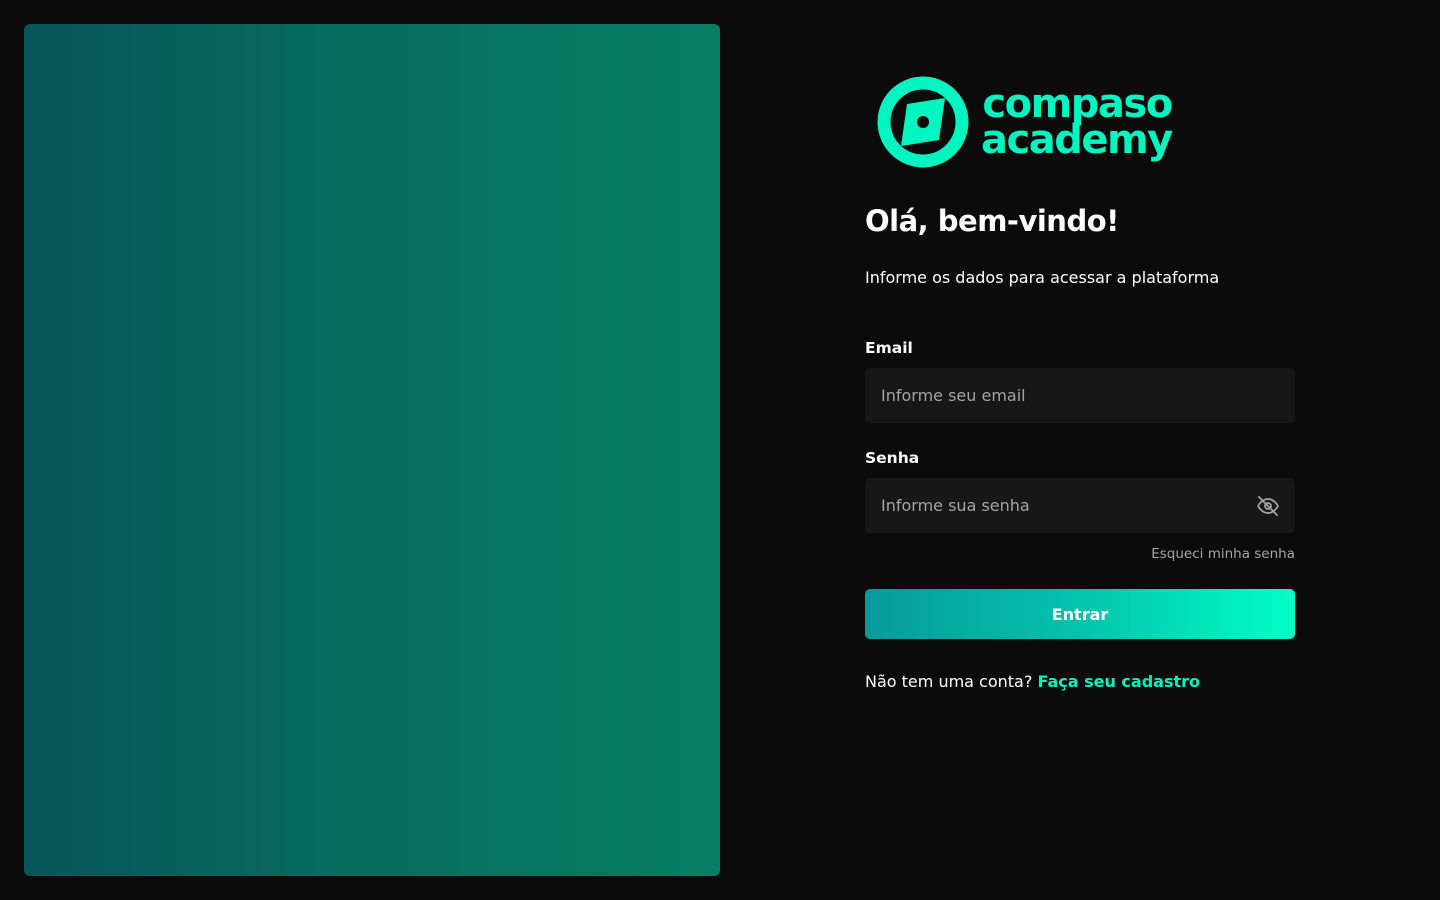 This screenshot has height=900, width=1440. I want to click on email-field-container, so click(1080, 395).